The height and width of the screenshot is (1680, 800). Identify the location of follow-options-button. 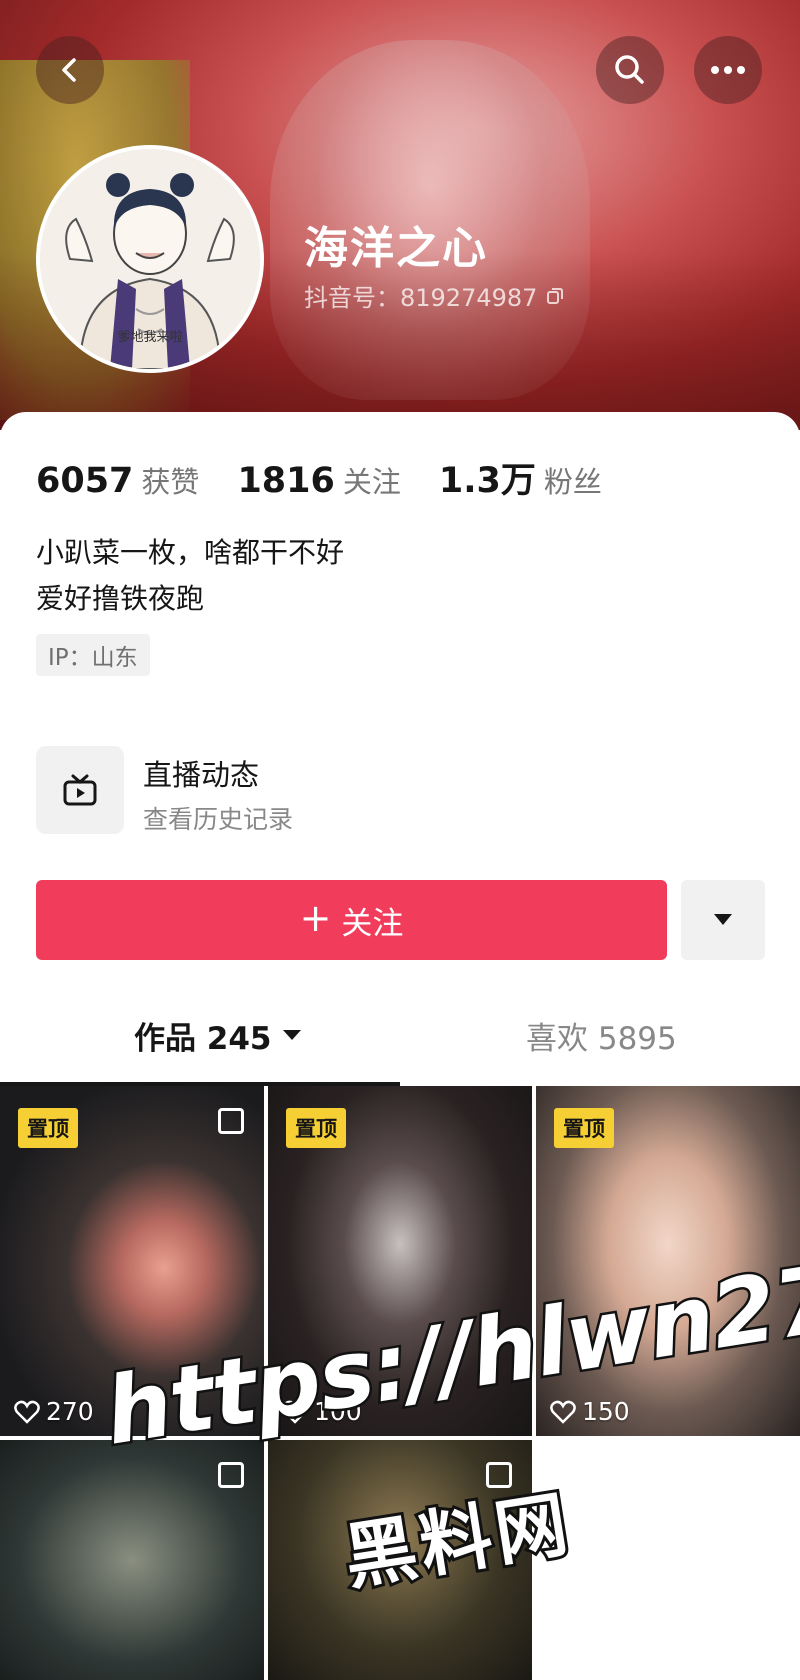
(723, 920).